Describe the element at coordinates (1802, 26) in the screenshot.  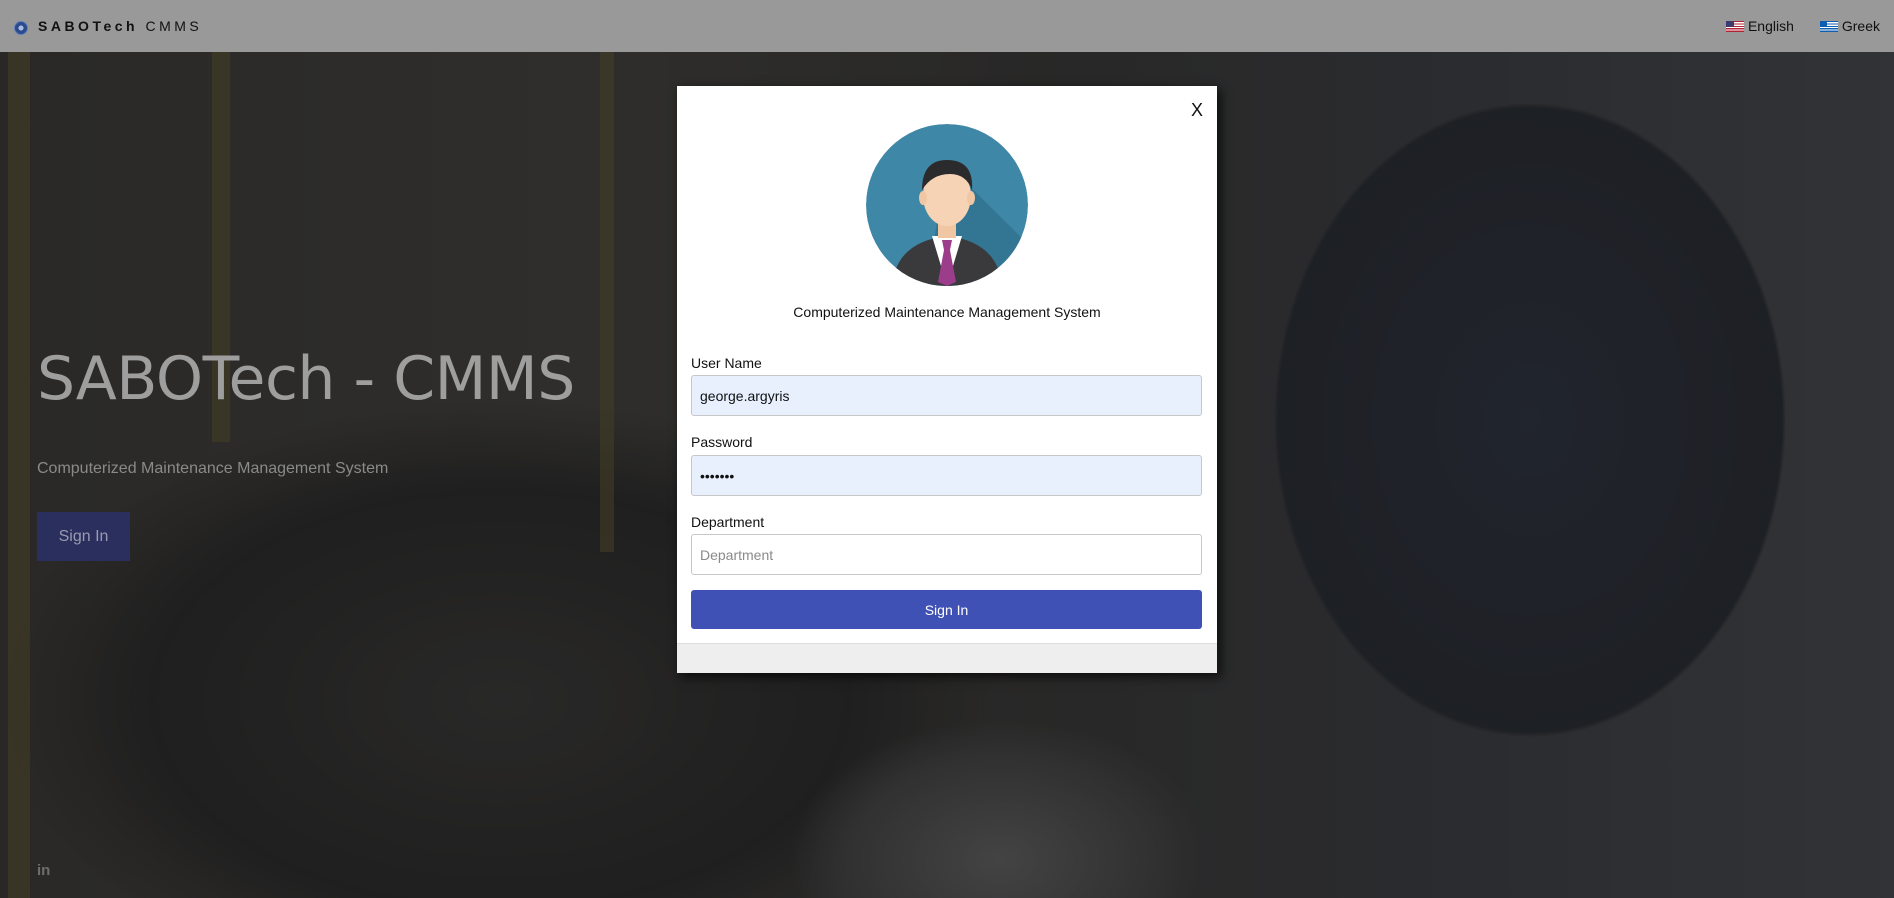
I see `language-switcher: English Greek` at that location.